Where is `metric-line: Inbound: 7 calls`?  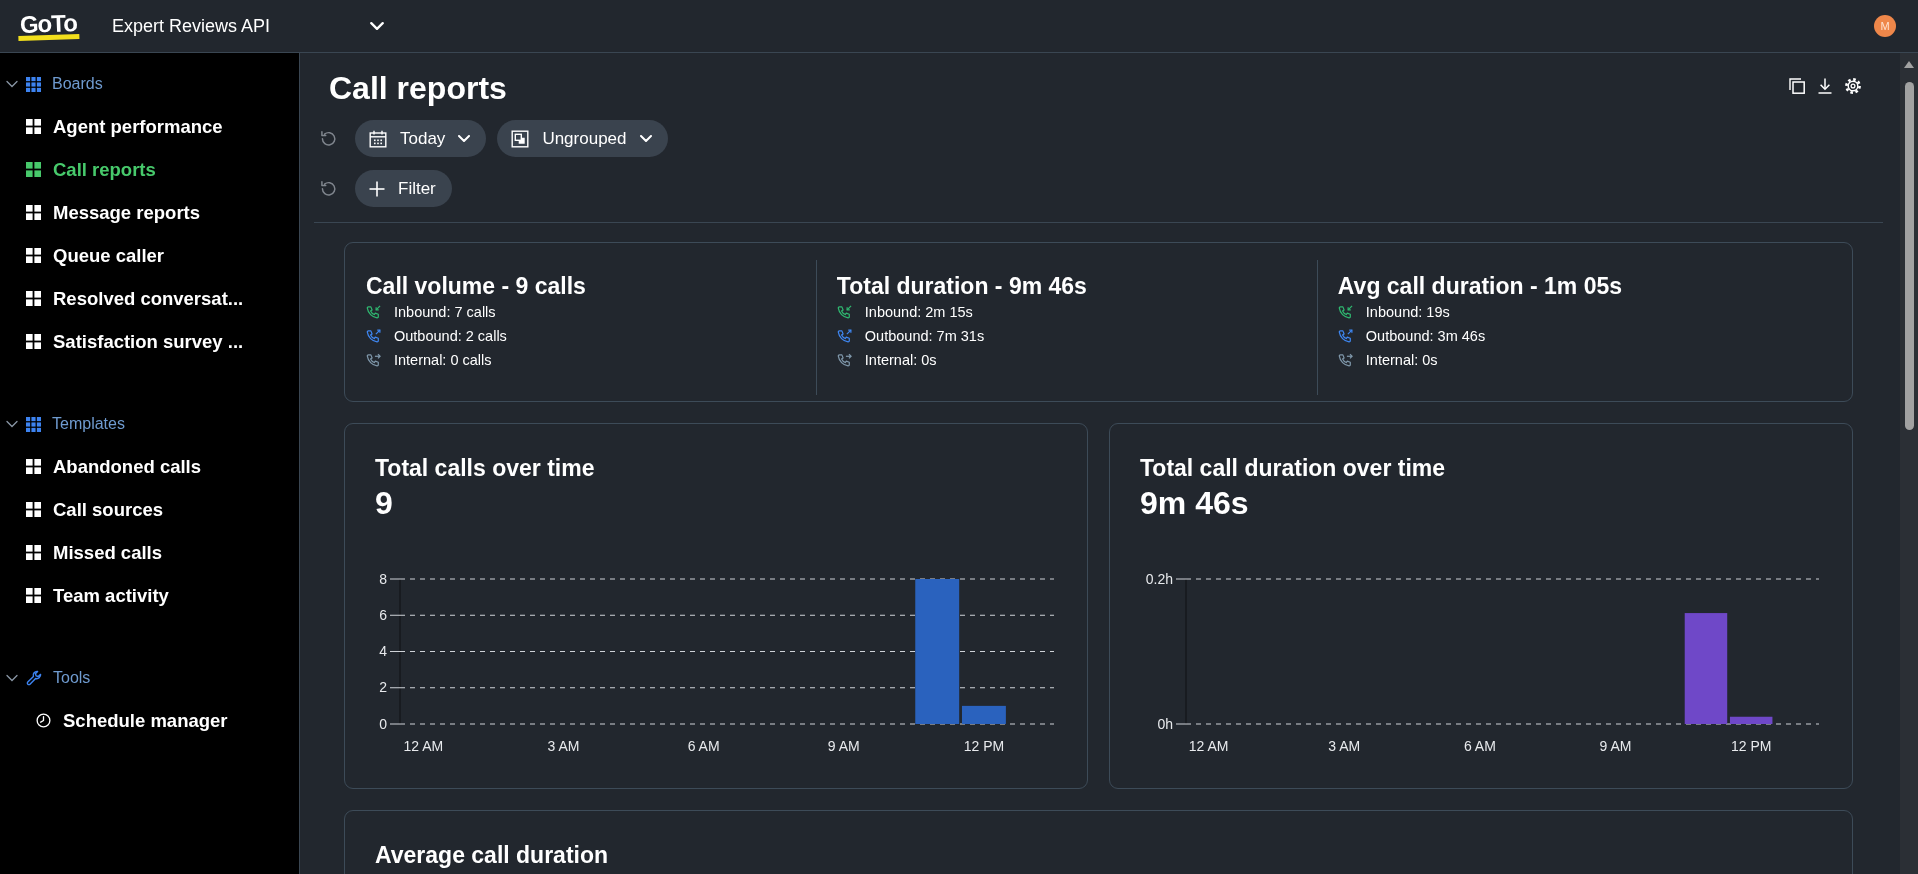 metric-line: Inbound: 7 calls is located at coordinates (445, 312).